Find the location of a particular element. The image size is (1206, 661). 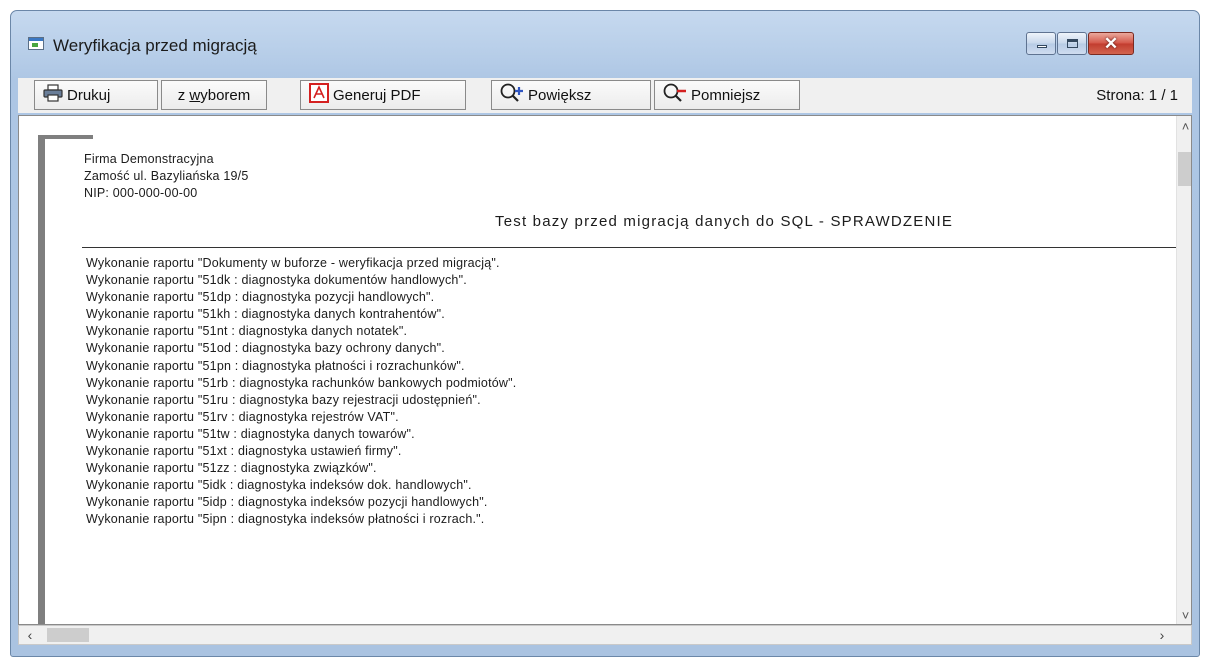

generate-pdf-button: Generuj PDF is located at coordinates (383, 95).